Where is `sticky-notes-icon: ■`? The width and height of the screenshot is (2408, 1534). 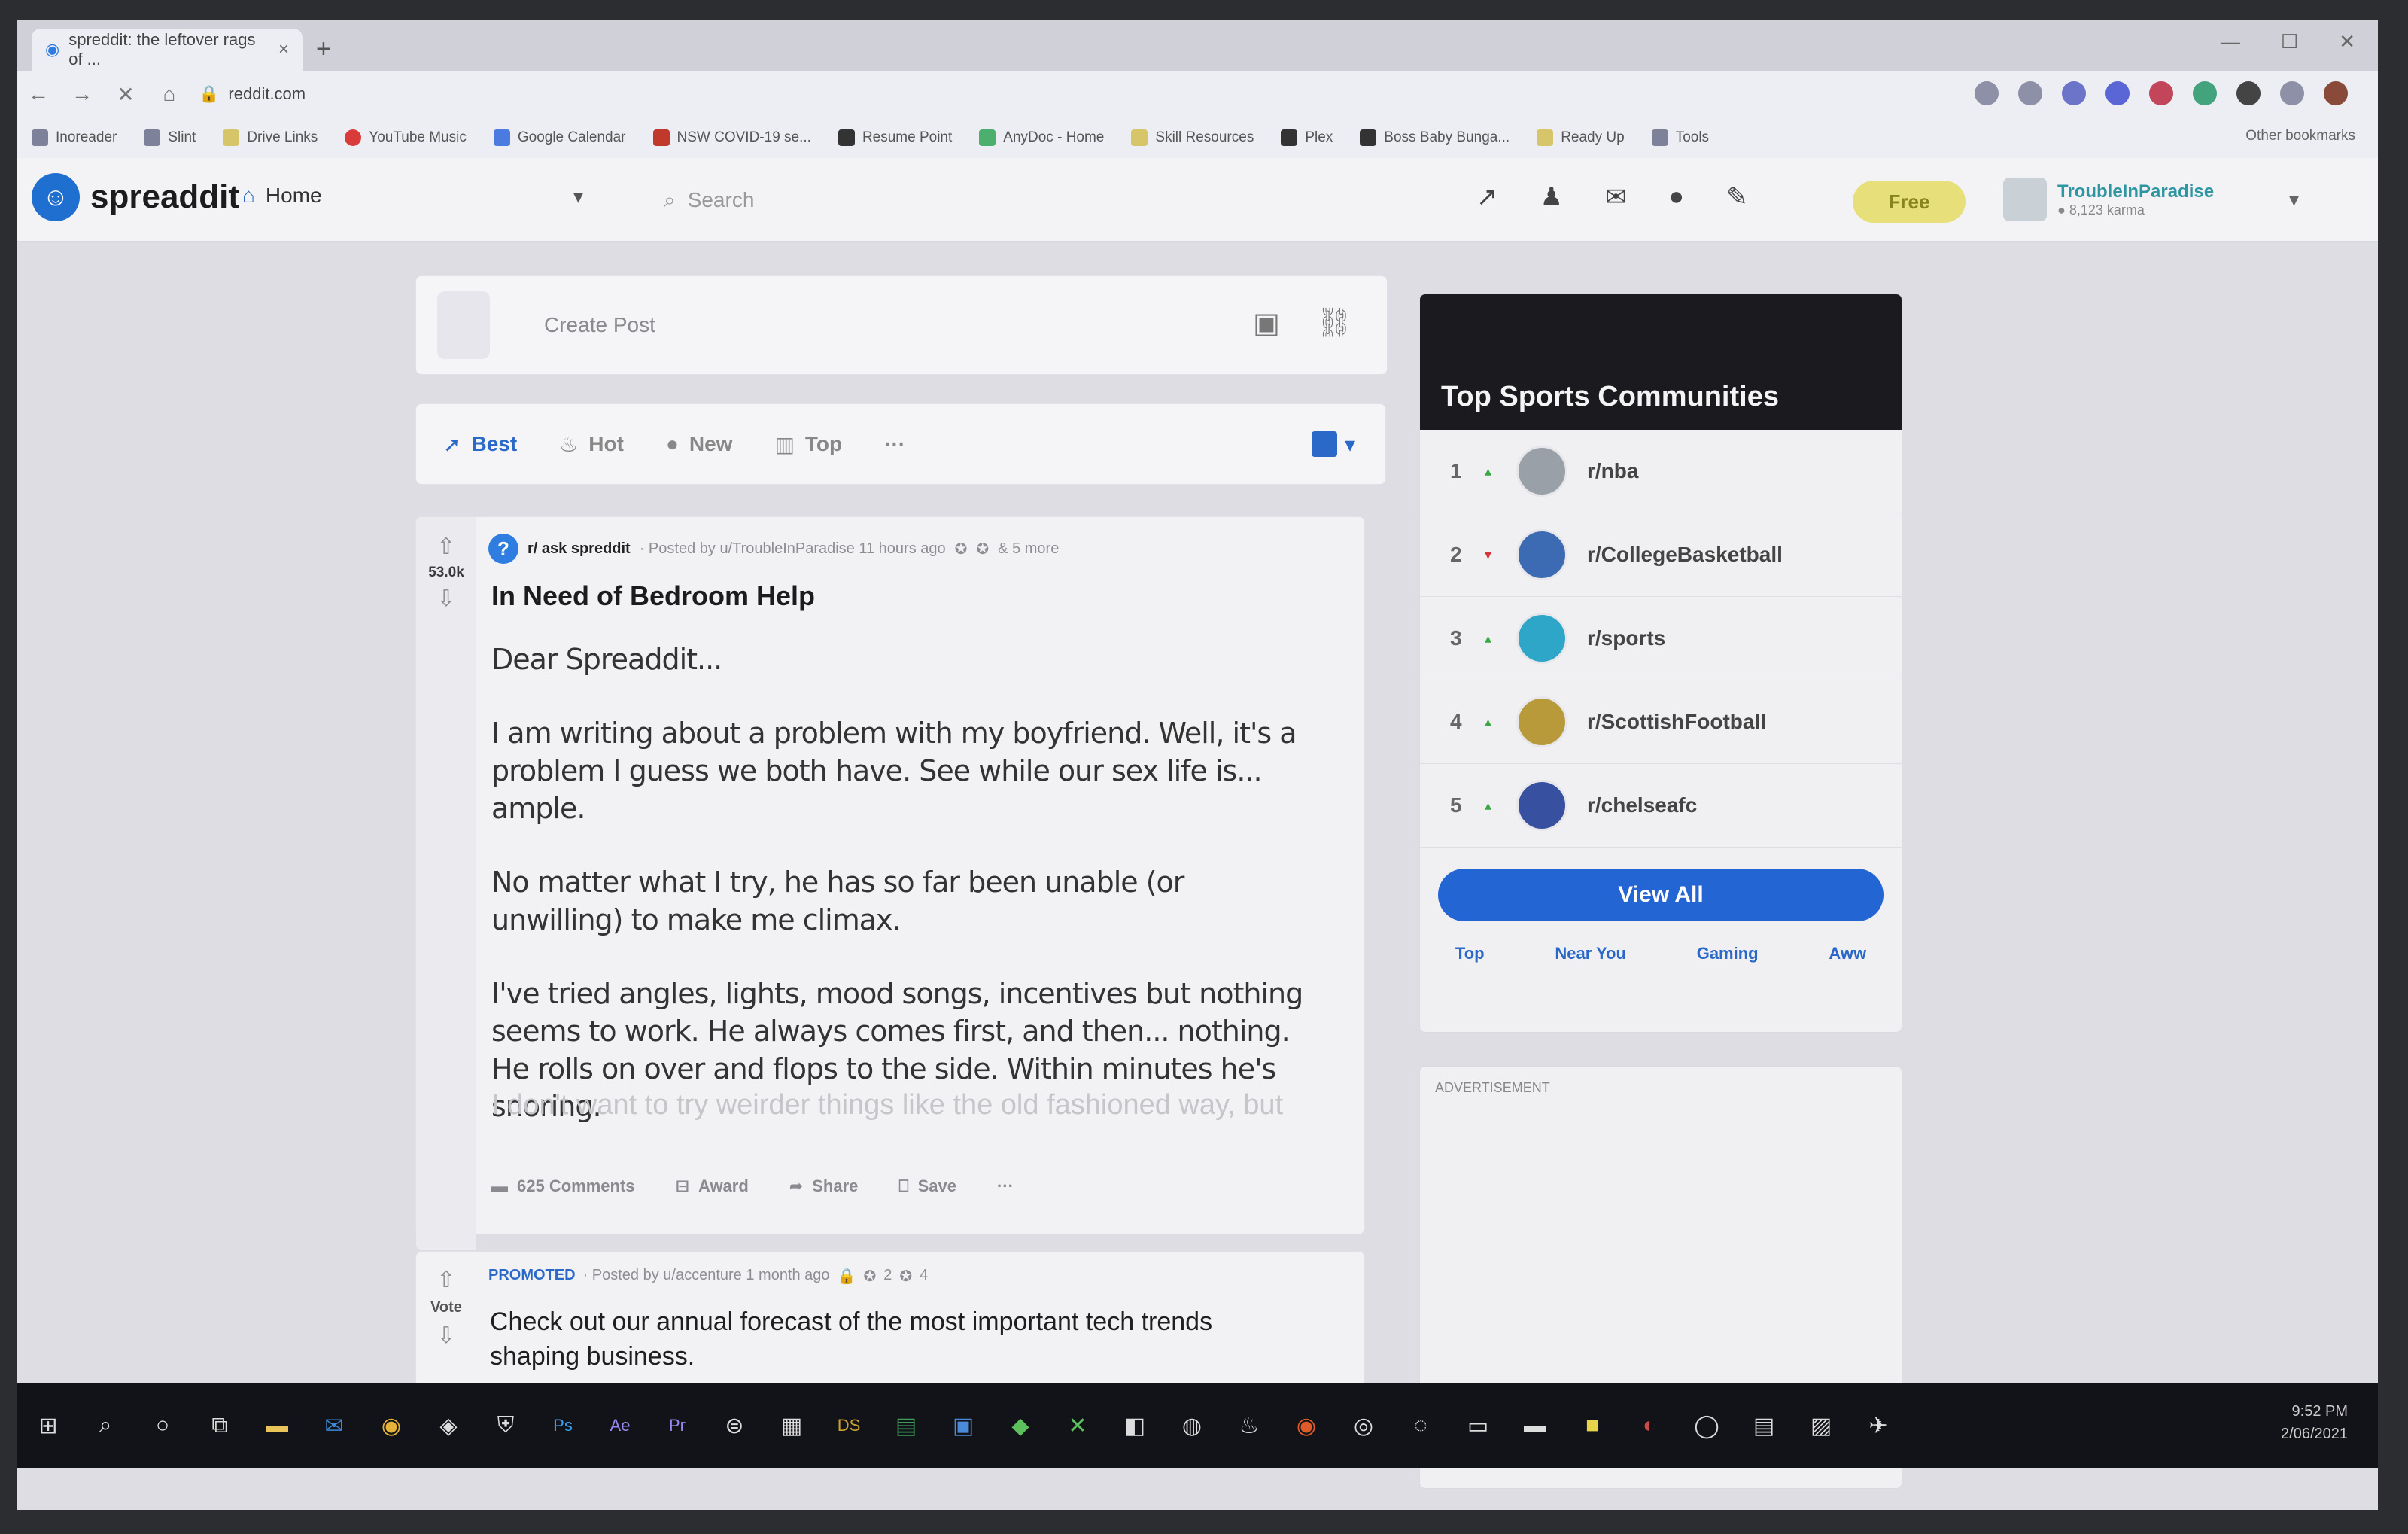
sticky-notes-icon: ■ is located at coordinates (1592, 1425).